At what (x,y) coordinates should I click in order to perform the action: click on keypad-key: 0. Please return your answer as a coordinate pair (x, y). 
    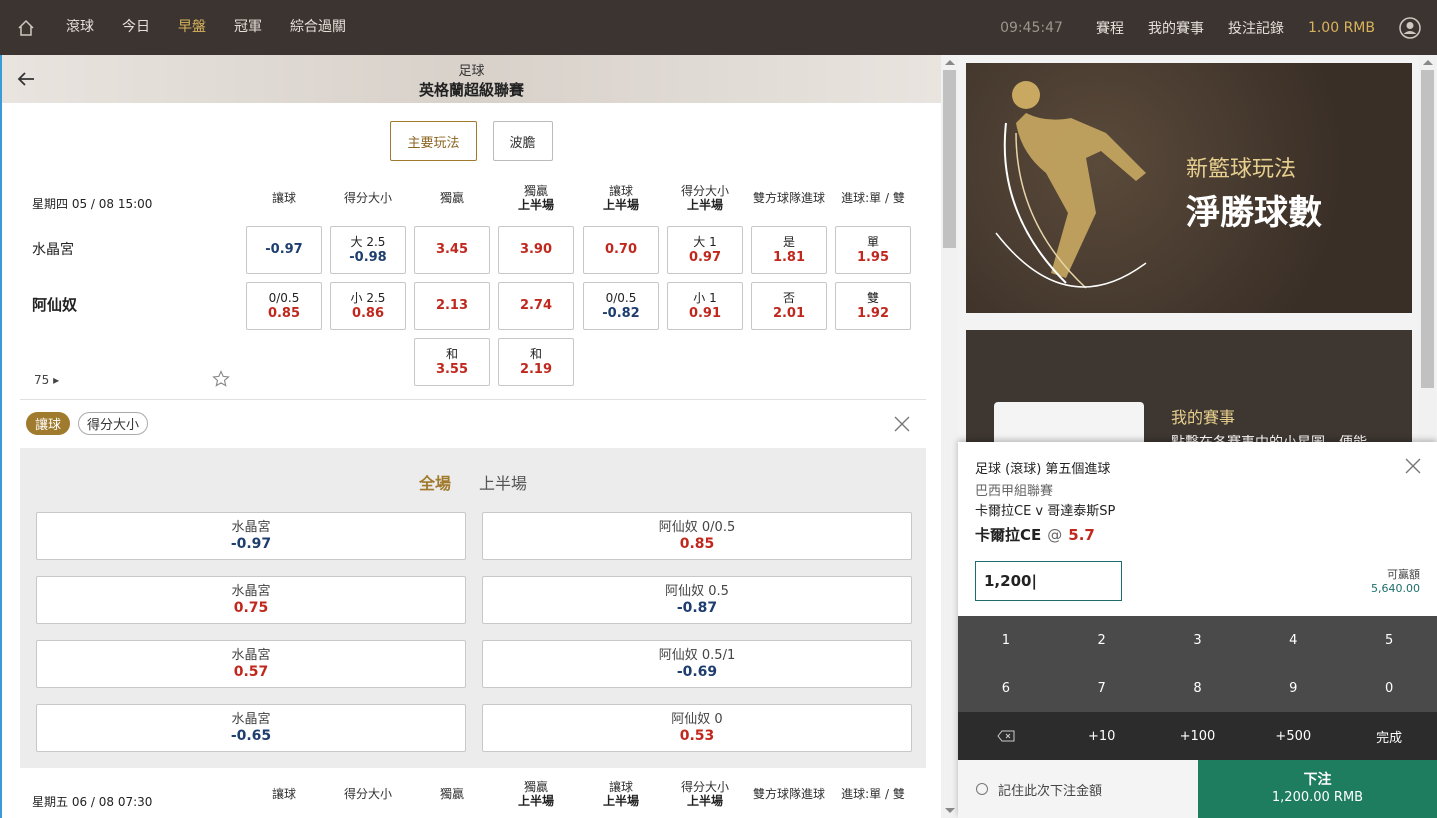
    Looking at the image, I should click on (1389, 688).